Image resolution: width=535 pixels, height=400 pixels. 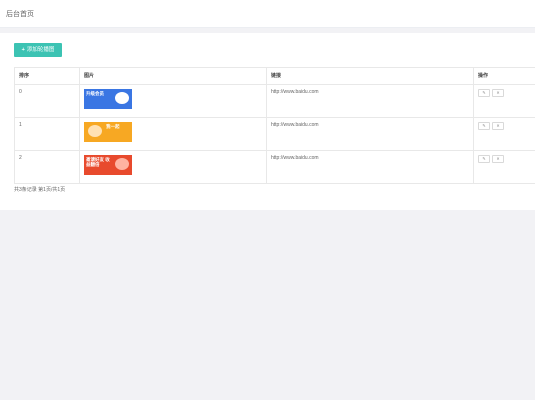 I want to click on add-banner-button: + 添加轮播图, so click(x=38, y=50).